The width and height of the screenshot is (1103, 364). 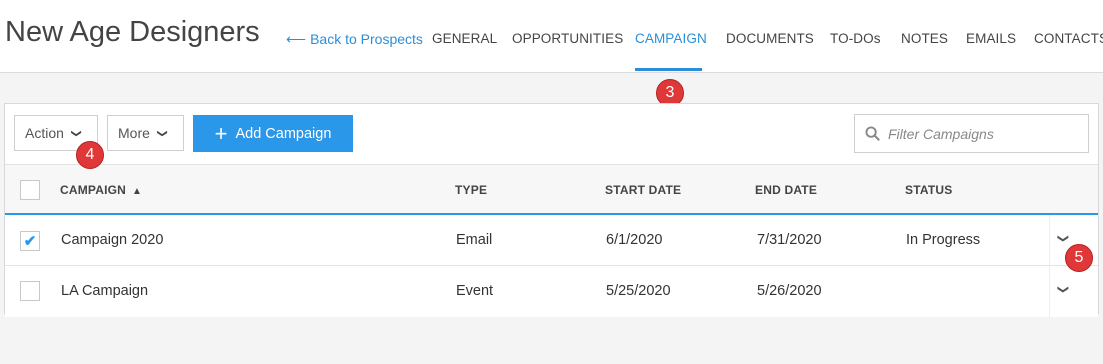 I want to click on sort-ascending-icon: ▲, so click(x=137, y=191).